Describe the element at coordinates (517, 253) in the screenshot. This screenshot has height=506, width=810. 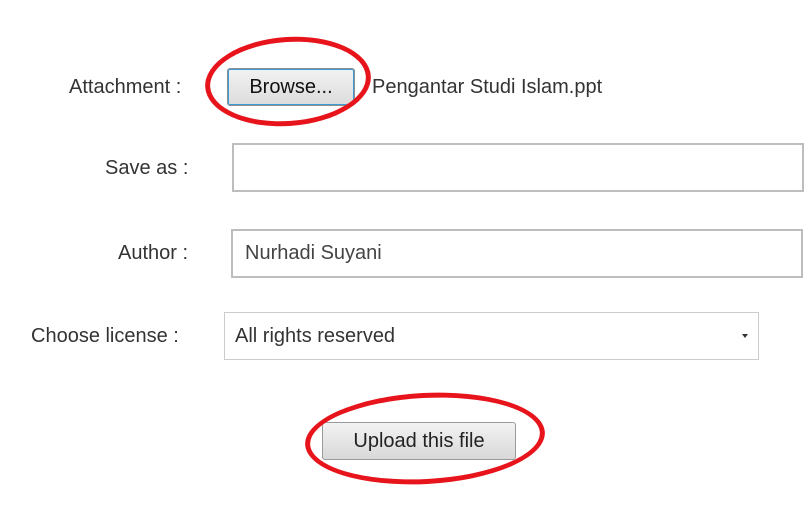
I see `author-input` at that location.